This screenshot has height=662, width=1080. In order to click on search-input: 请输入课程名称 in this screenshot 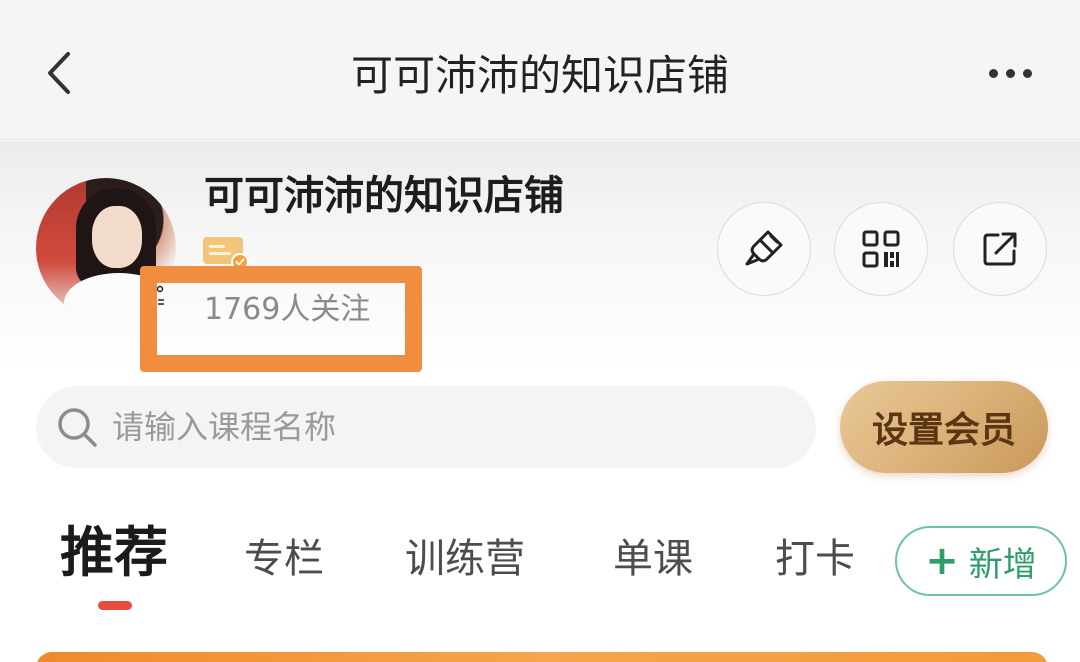, I will do `click(426, 427)`.